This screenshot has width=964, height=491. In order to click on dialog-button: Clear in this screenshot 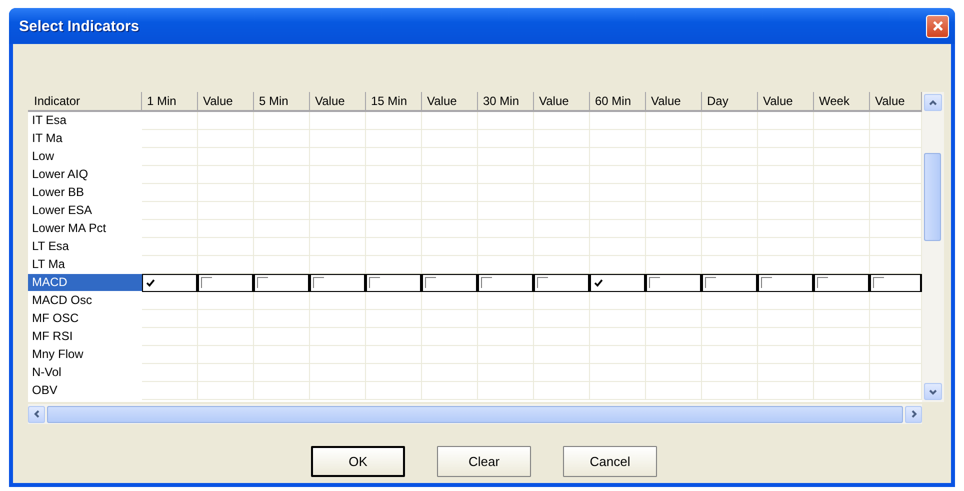, I will do `click(484, 461)`.